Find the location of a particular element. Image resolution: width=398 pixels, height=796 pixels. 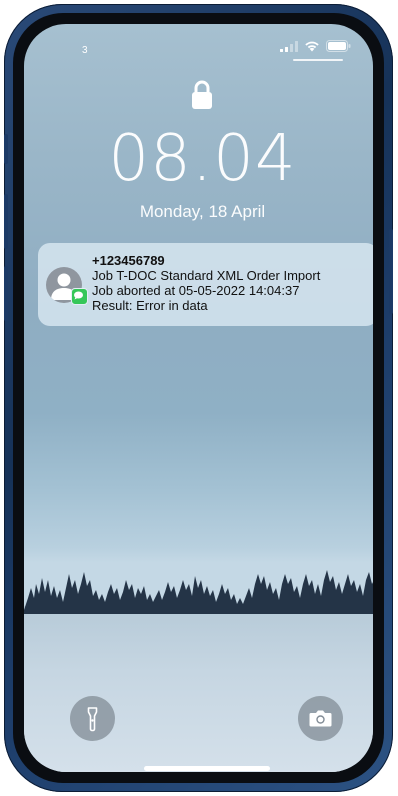

flashlight-button is located at coordinates (92, 718).